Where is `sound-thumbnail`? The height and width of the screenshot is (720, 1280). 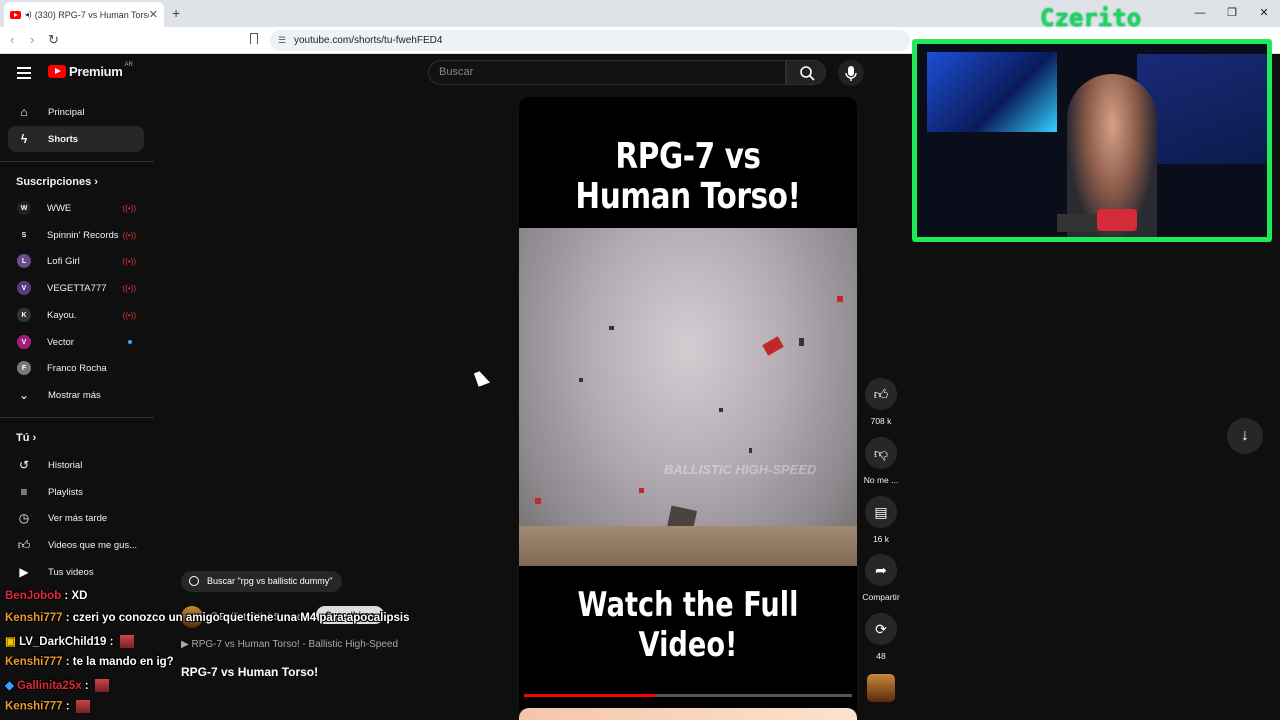 sound-thumbnail is located at coordinates (881, 688).